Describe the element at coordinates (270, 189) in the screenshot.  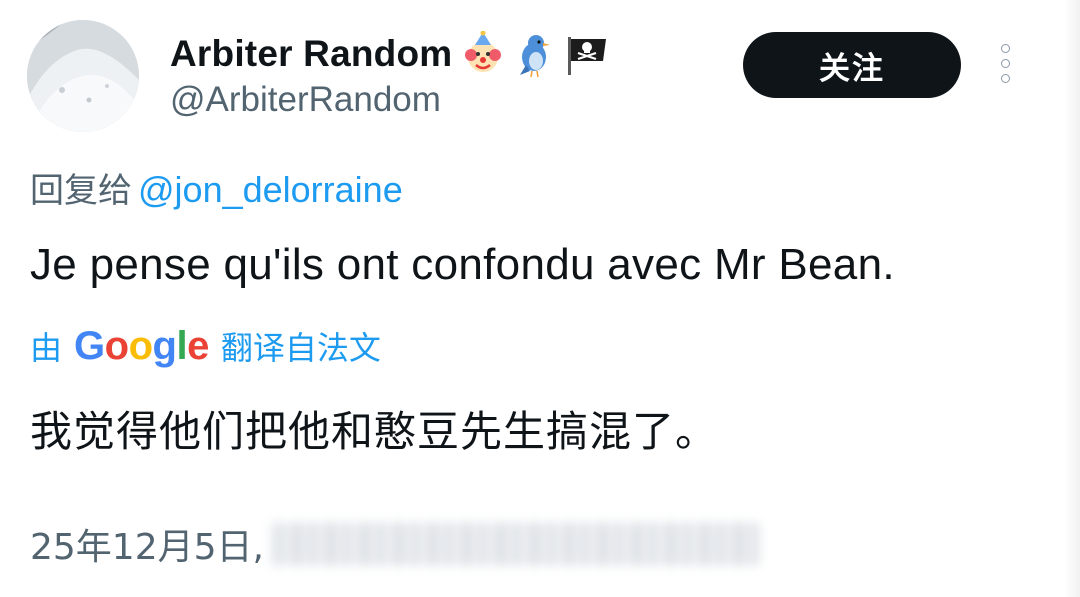
I see `reply-mention-link: @jon_delorraine` at that location.